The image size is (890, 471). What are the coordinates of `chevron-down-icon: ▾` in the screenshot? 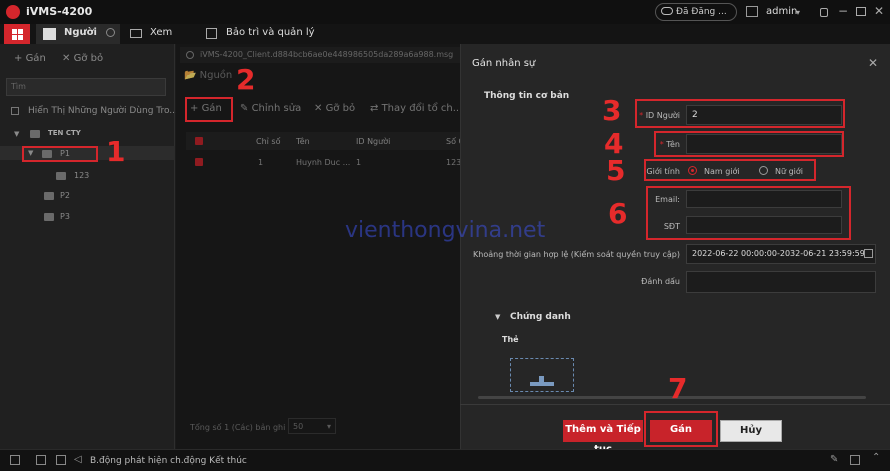 It's located at (798, 12).